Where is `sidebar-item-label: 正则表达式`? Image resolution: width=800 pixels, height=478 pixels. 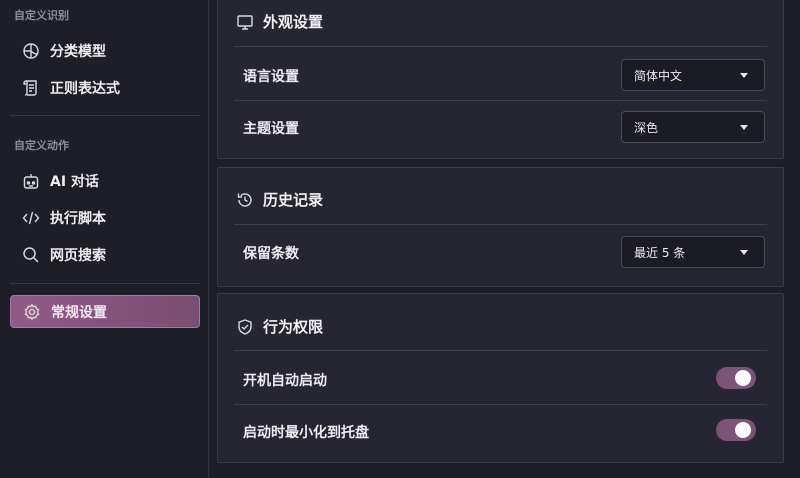
sidebar-item-label: 正则表达式 is located at coordinates (85, 88).